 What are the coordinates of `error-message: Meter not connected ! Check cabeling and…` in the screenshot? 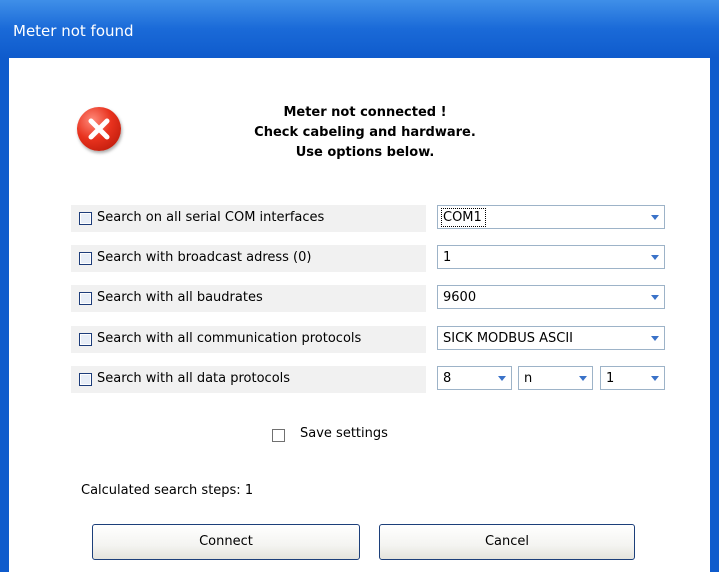 It's located at (365, 133).